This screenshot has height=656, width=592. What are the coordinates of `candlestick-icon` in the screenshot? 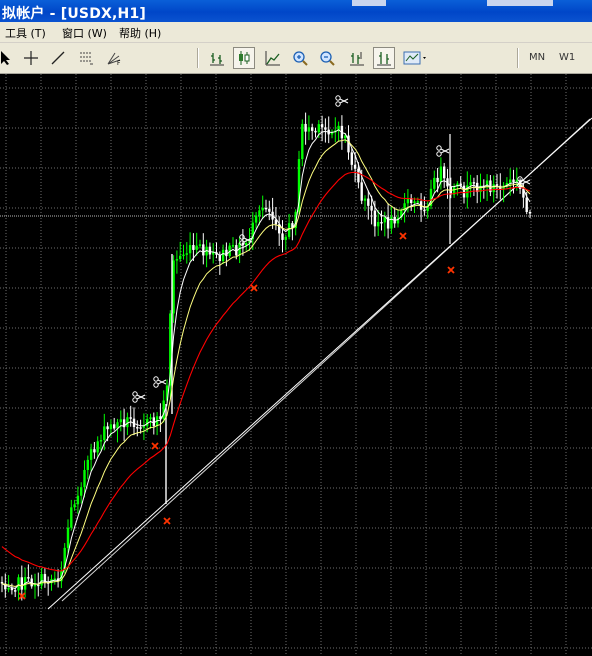 It's located at (244, 58).